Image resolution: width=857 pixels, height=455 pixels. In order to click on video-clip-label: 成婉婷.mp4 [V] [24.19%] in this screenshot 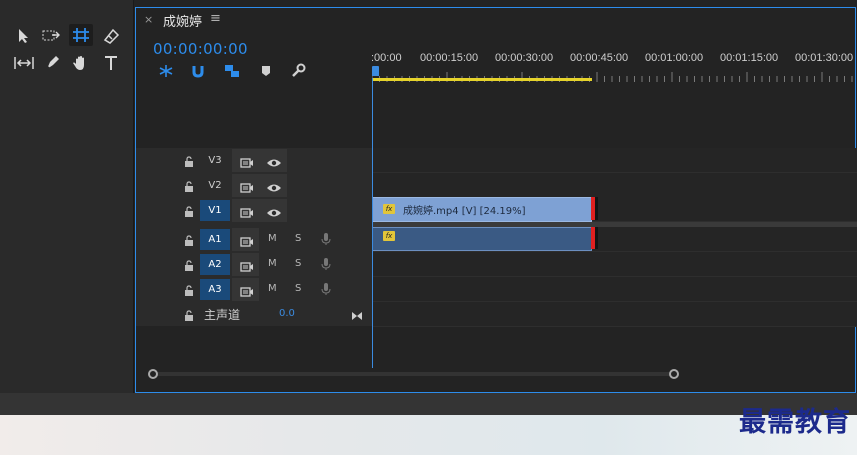, I will do `click(464, 211)`.